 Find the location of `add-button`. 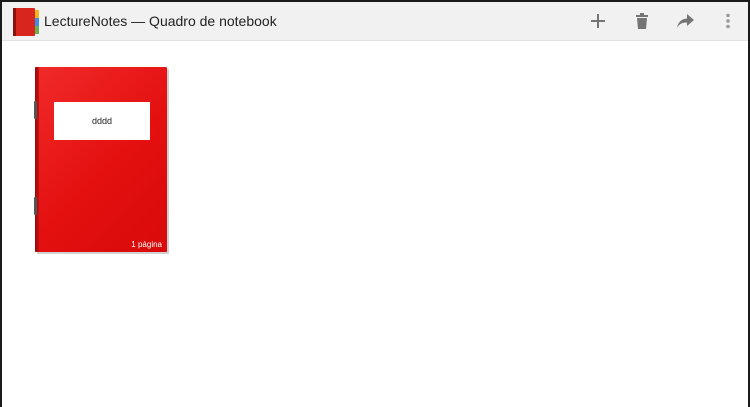

add-button is located at coordinates (598, 21).